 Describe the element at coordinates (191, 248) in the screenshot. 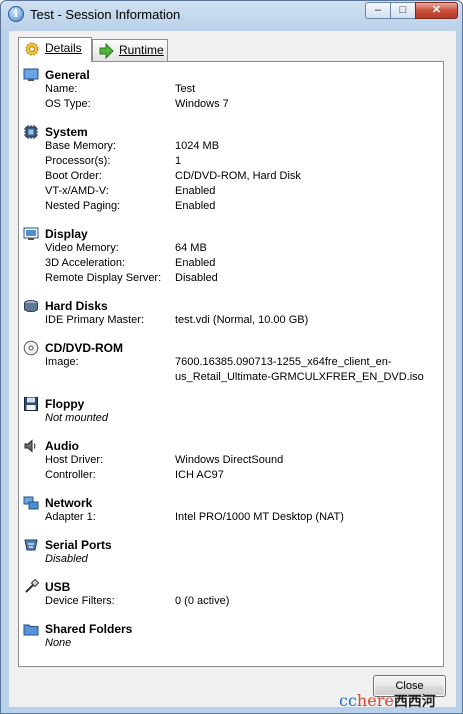

I see `row-value: 64 MB` at that location.